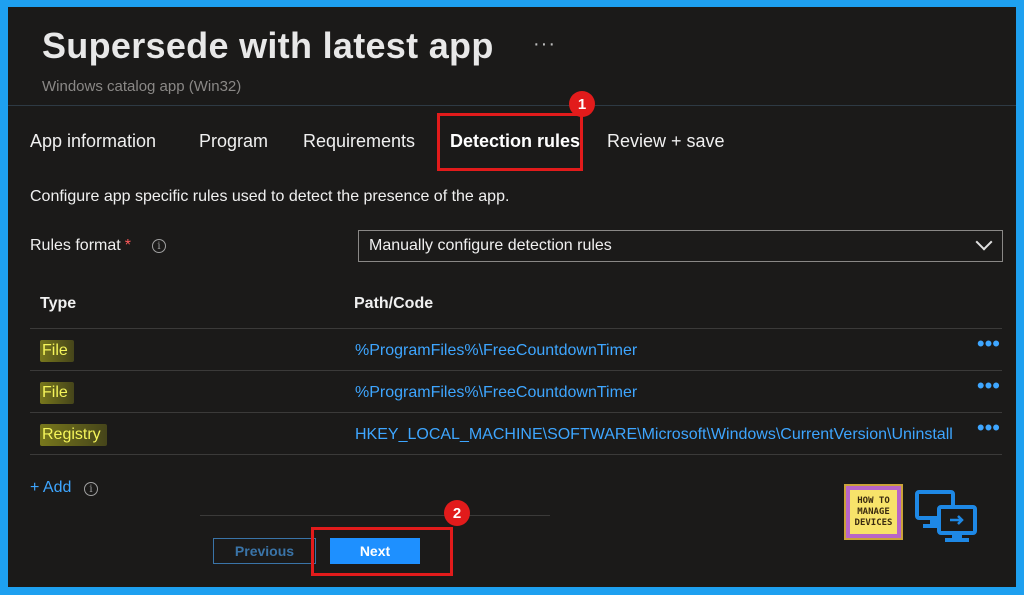 The width and height of the screenshot is (1024, 595). Describe the element at coordinates (510, 142) in the screenshot. I see `annotation-box-detection-rules` at that location.